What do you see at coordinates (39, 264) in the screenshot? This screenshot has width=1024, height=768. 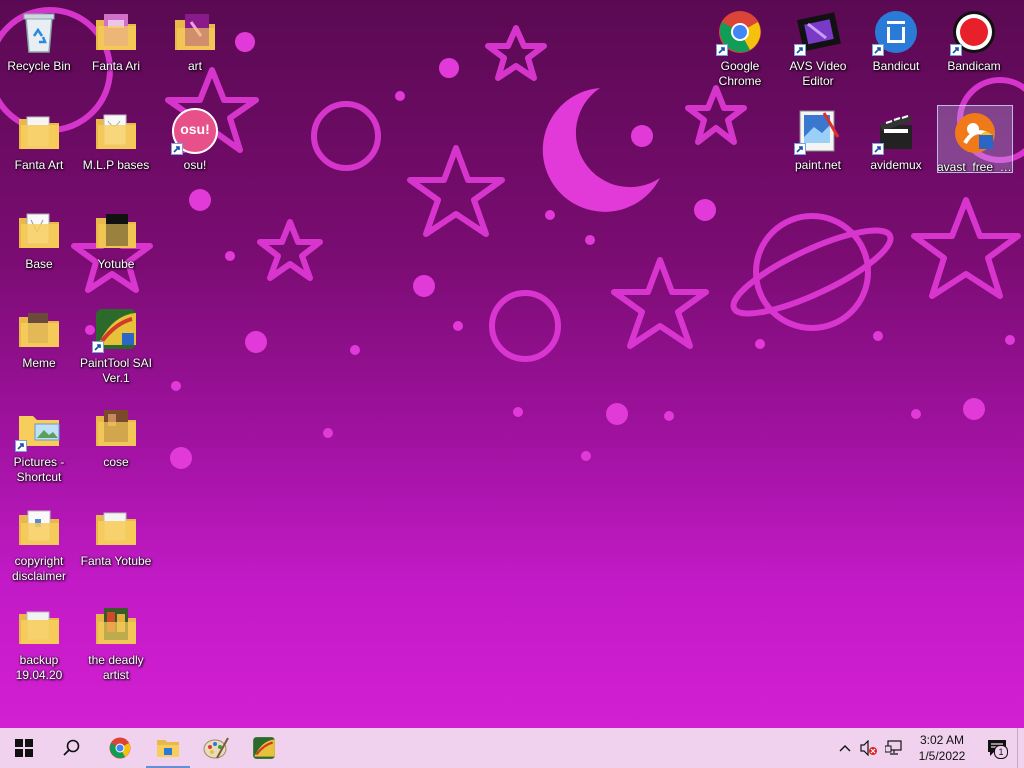 I see `desktop-icon-label: Base` at bounding box center [39, 264].